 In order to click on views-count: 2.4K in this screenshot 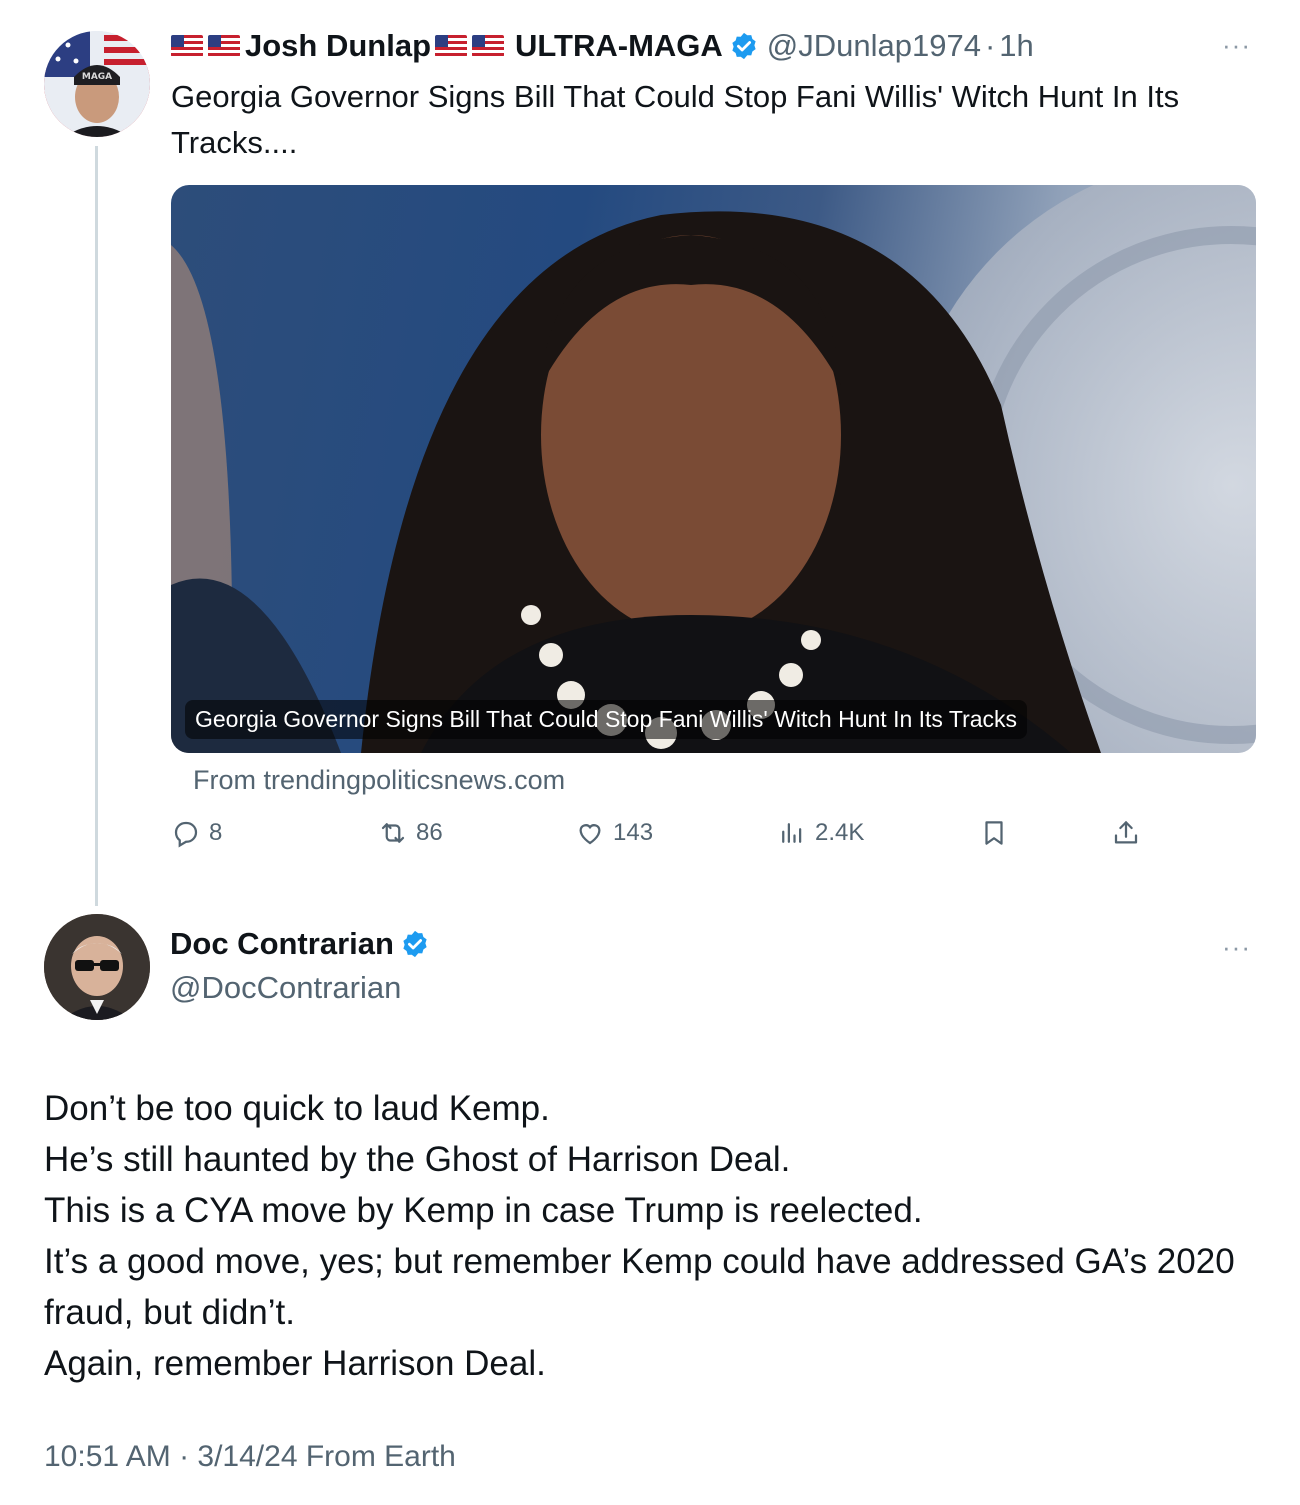, I will do `click(840, 832)`.